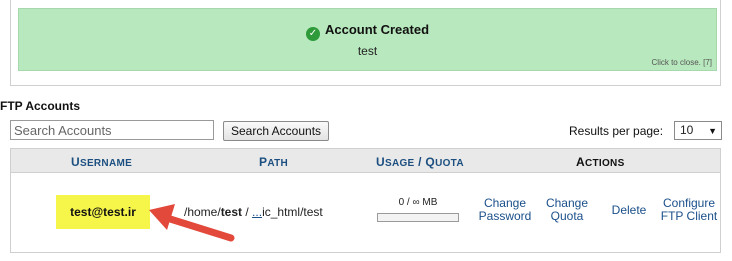 Image resolution: width=732 pixels, height=261 pixels. I want to click on search-button: Search Accounts, so click(276, 131).